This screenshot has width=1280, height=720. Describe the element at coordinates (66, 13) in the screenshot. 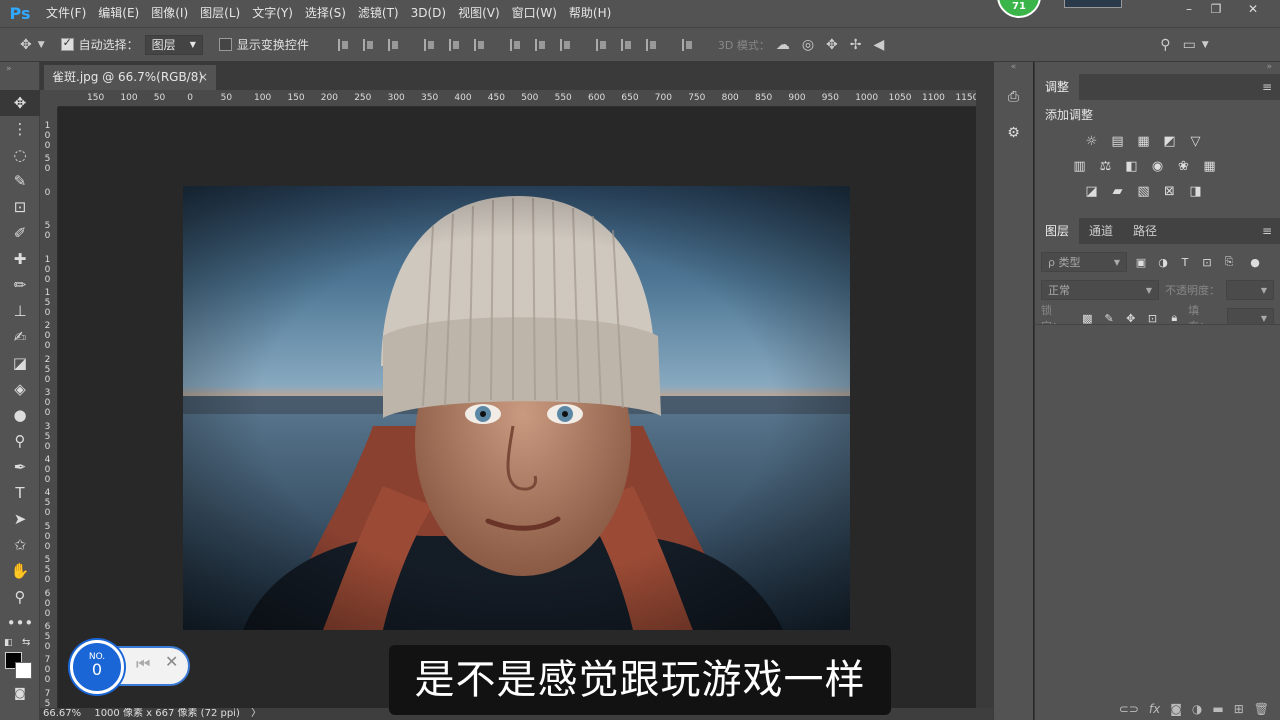

I see `menu-file: 文件(F)` at that location.